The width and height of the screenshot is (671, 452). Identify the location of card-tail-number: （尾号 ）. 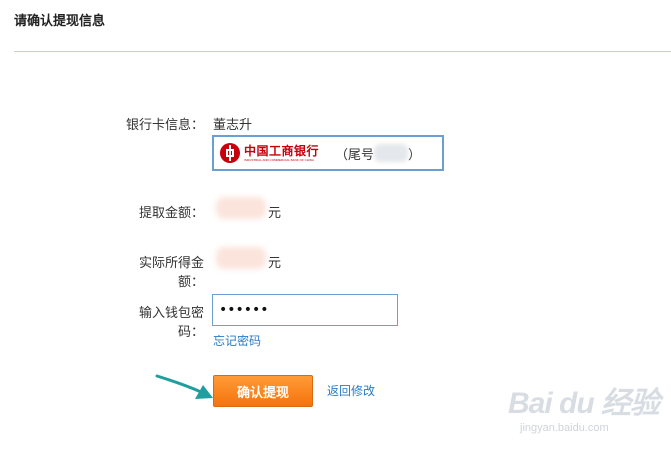
(378, 153).